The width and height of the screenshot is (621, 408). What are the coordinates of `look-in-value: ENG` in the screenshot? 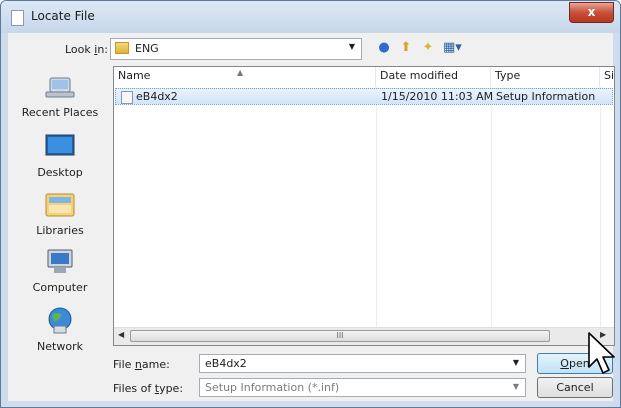 It's located at (147, 48).